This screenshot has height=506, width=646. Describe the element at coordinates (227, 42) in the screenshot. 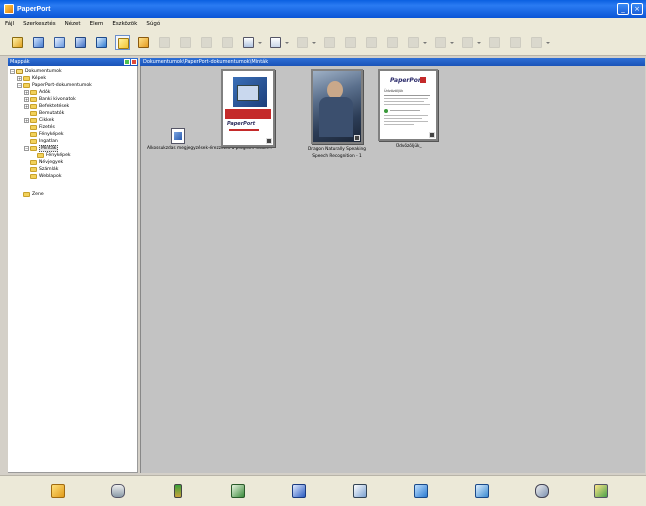

I see `page-view-icon` at that location.